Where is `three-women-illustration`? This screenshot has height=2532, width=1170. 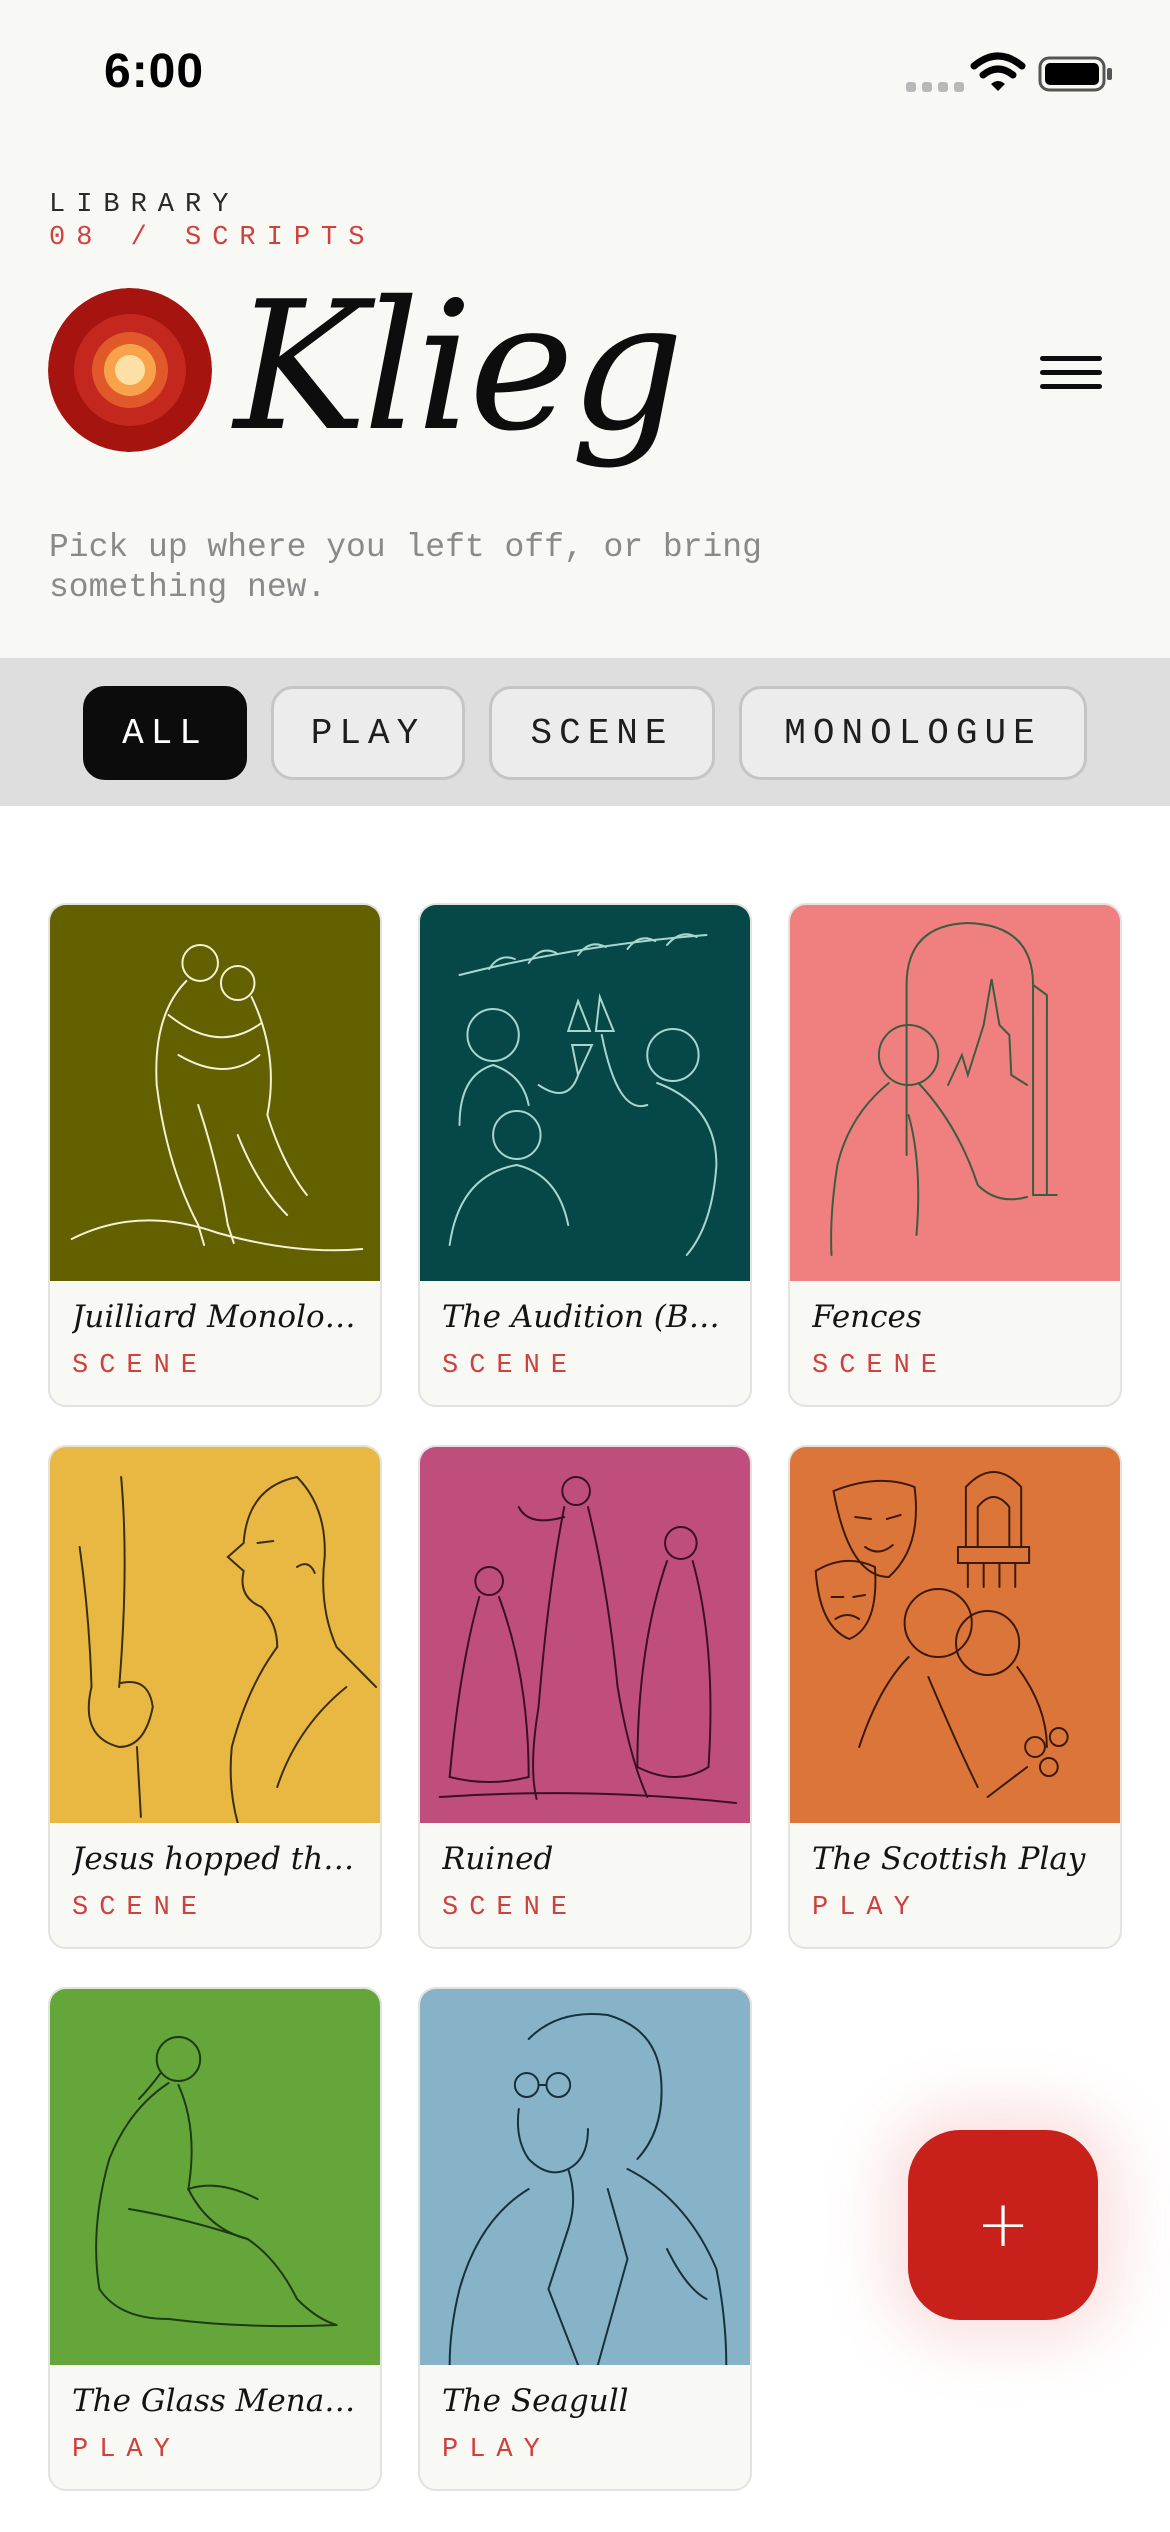
three-women-illustration is located at coordinates (585, 1635).